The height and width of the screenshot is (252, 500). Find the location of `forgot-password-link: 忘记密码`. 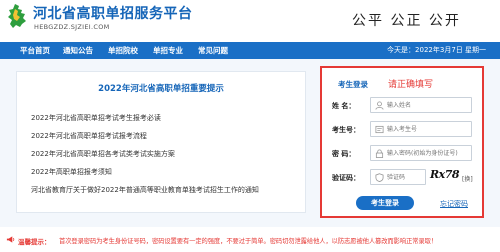

forgot-password-link: 忘记密码 is located at coordinates (454, 204).